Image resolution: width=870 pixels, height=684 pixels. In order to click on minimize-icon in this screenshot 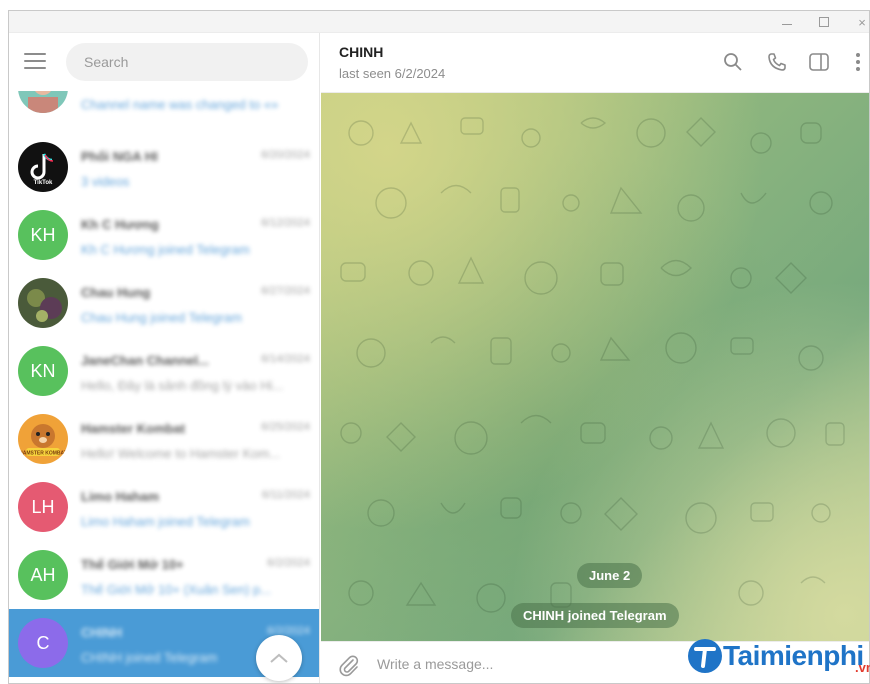, I will do `click(787, 24)`.